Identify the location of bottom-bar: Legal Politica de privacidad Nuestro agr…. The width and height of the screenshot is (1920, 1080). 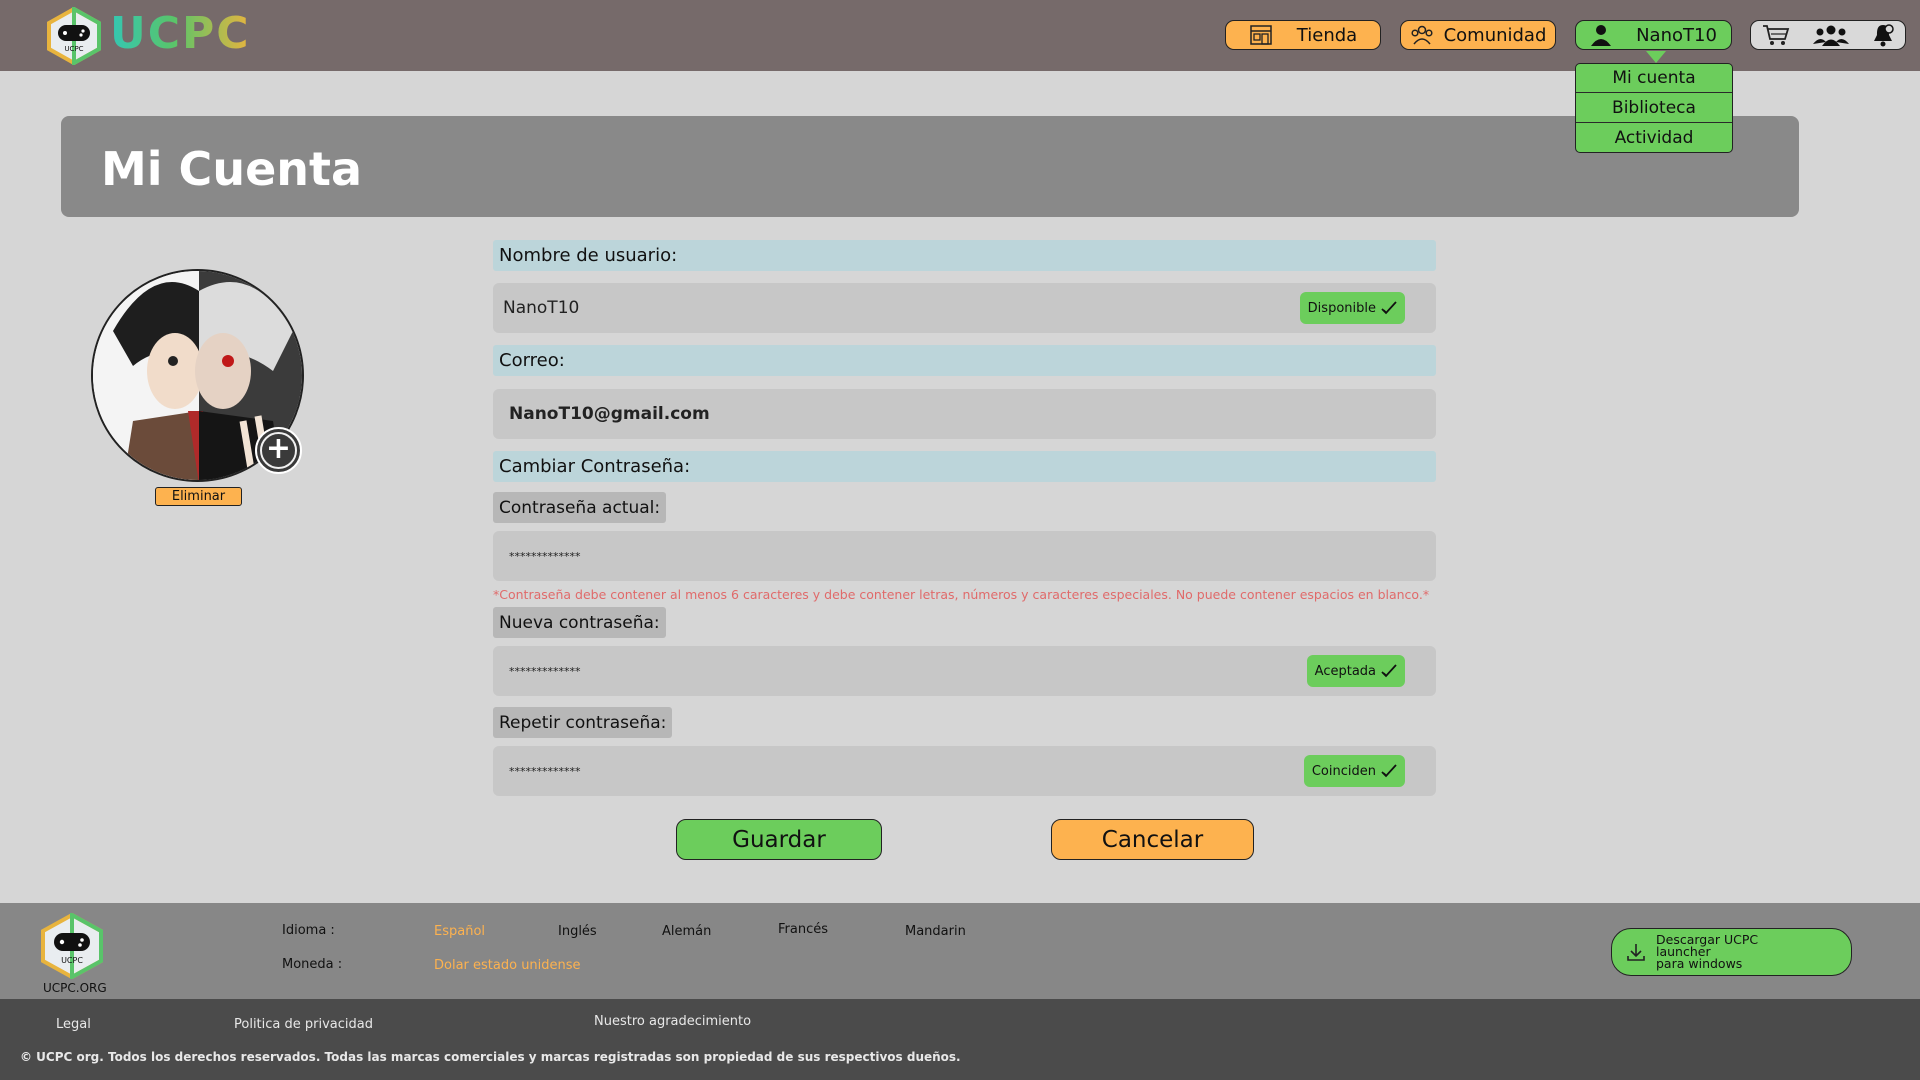
(960, 1039).